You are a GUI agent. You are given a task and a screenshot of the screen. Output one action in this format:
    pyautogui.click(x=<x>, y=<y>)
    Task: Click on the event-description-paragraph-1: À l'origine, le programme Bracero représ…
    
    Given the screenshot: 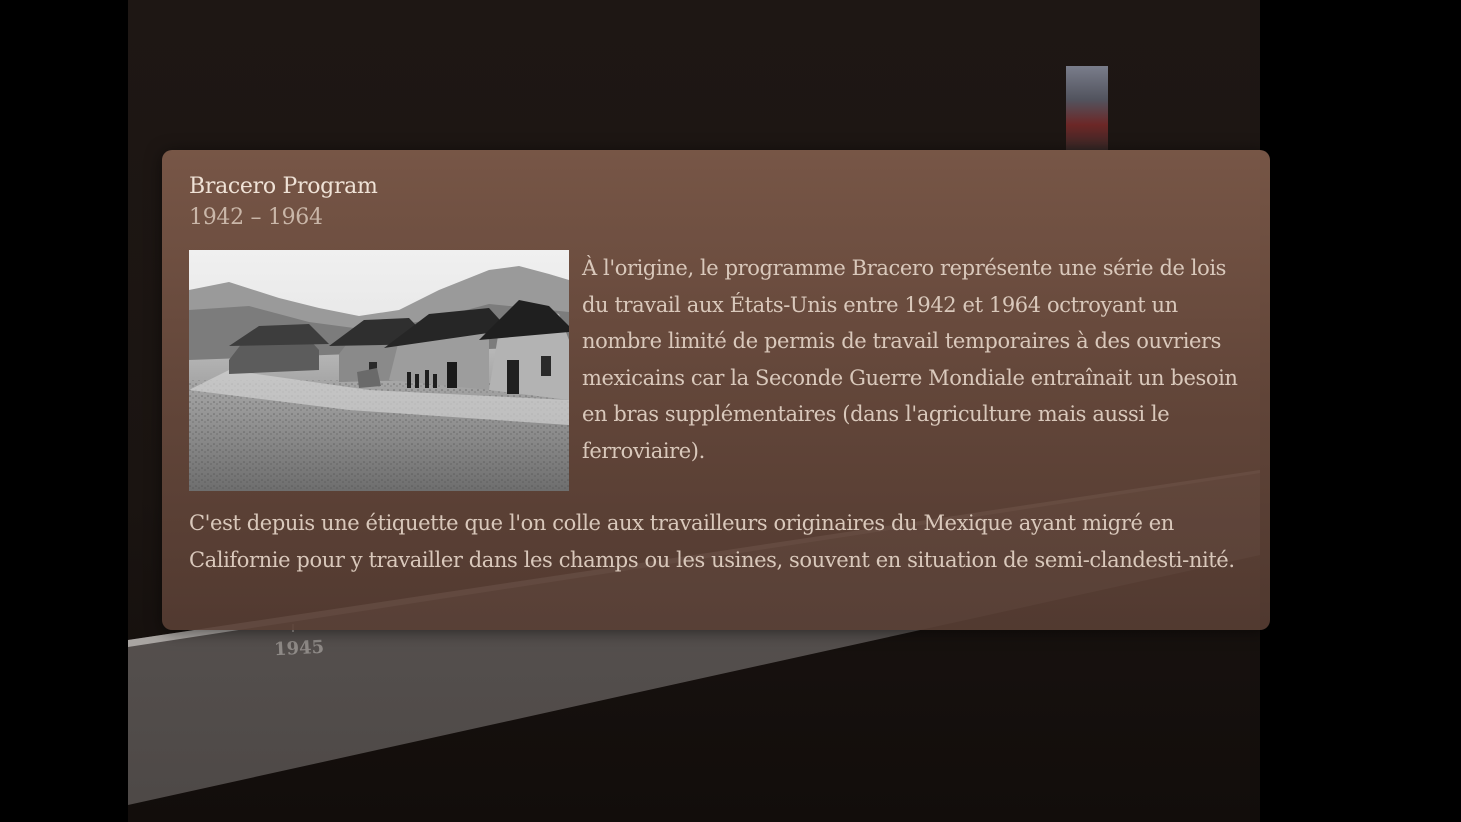 What is the action you would take?
    pyautogui.click(x=910, y=359)
    